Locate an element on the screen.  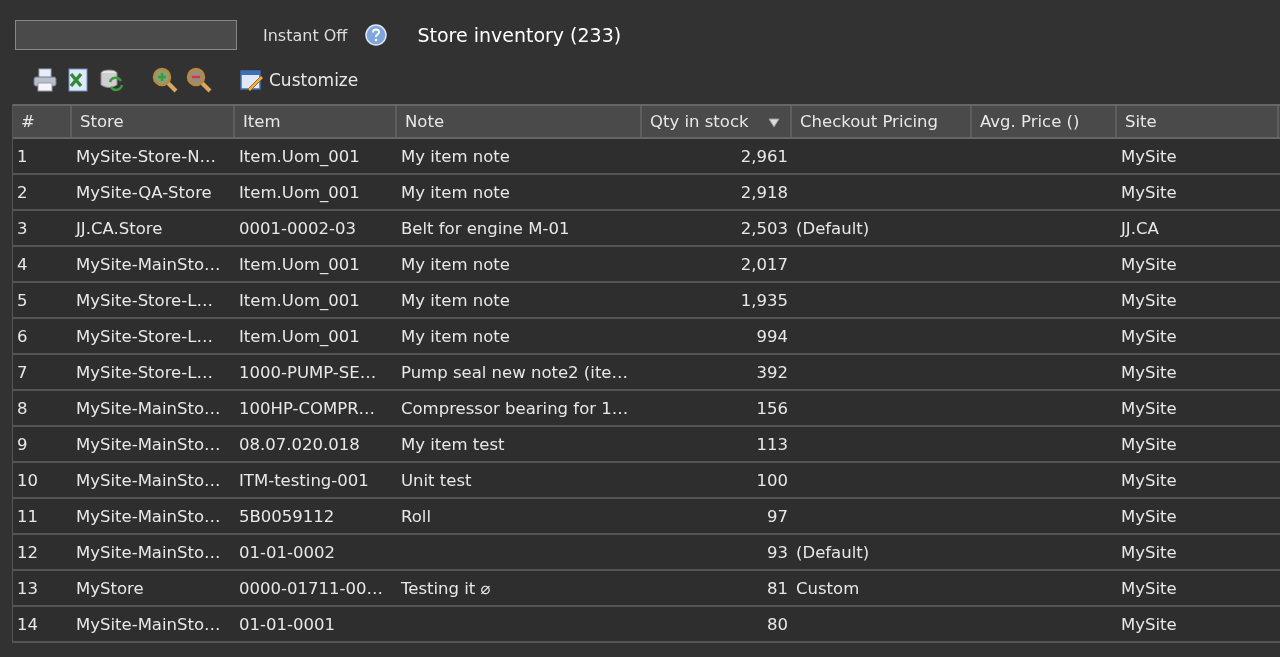
zoom-in-icon is located at coordinates (165, 79).